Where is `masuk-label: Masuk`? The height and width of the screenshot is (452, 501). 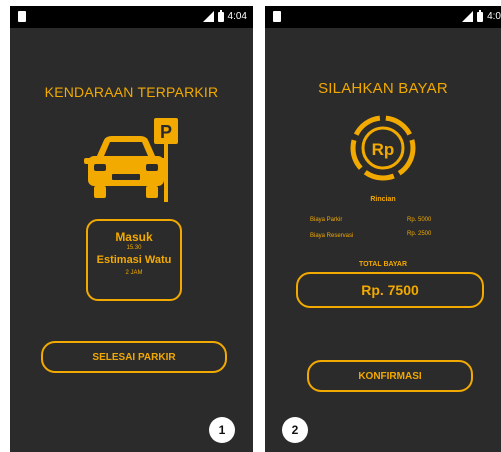
masuk-label: Masuk is located at coordinates (134, 237).